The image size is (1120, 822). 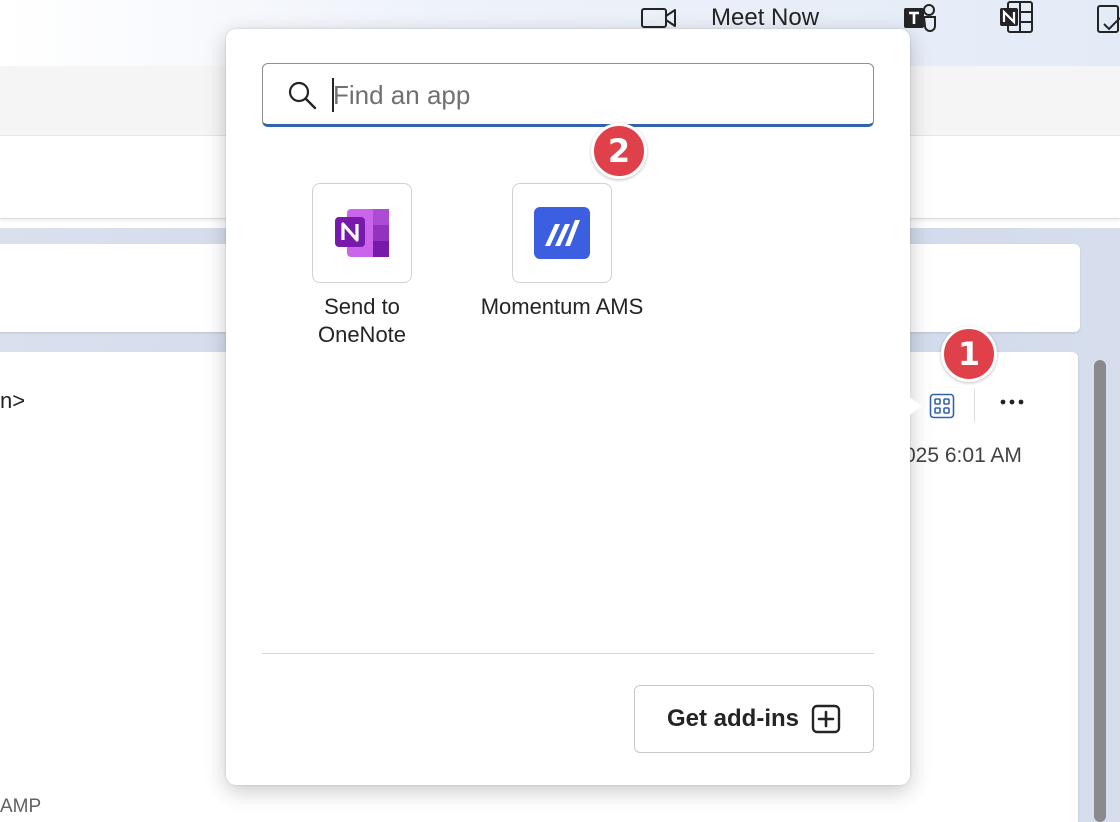 What do you see at coordinates (21, 806) in the screenshot?
I see `message-footer-text: AMP` at bounding box center [21, 806].